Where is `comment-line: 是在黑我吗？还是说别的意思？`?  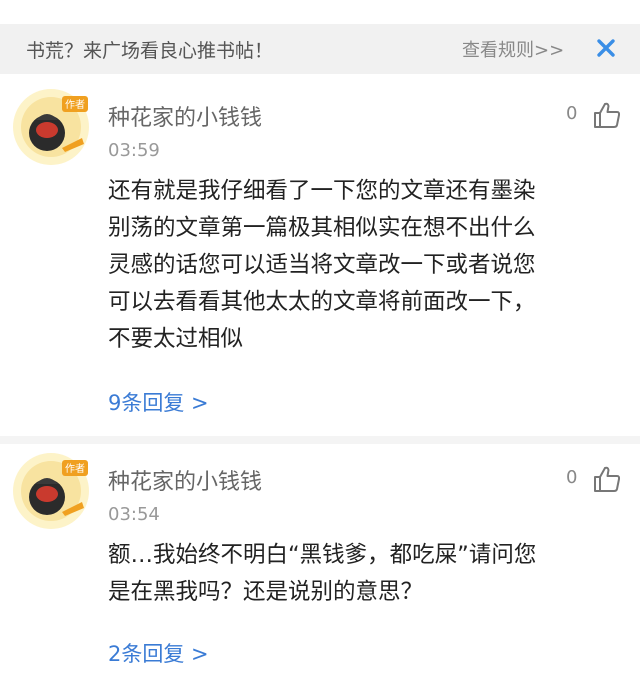 comment-line: 是在黑我吗？还是说别的意思？ is located at coordinates (266, 592).